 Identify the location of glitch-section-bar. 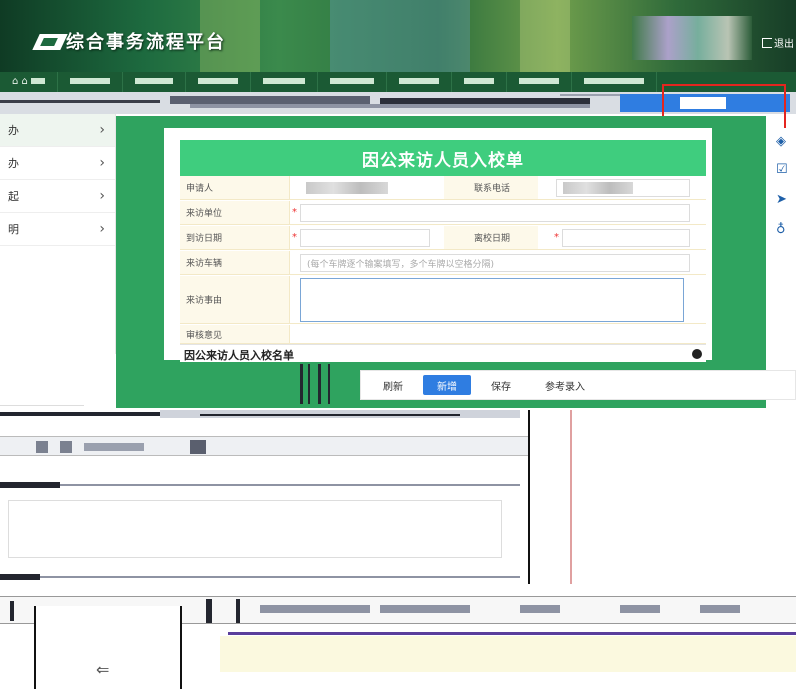
(264, 485).